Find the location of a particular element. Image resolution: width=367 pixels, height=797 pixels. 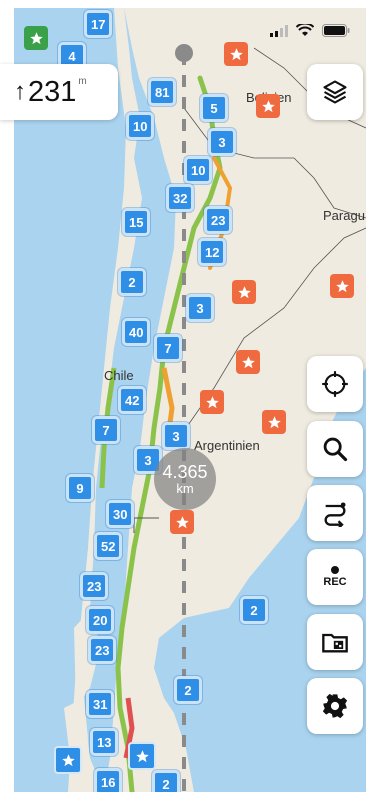

layers-icon is located at coordinates (335, 92).